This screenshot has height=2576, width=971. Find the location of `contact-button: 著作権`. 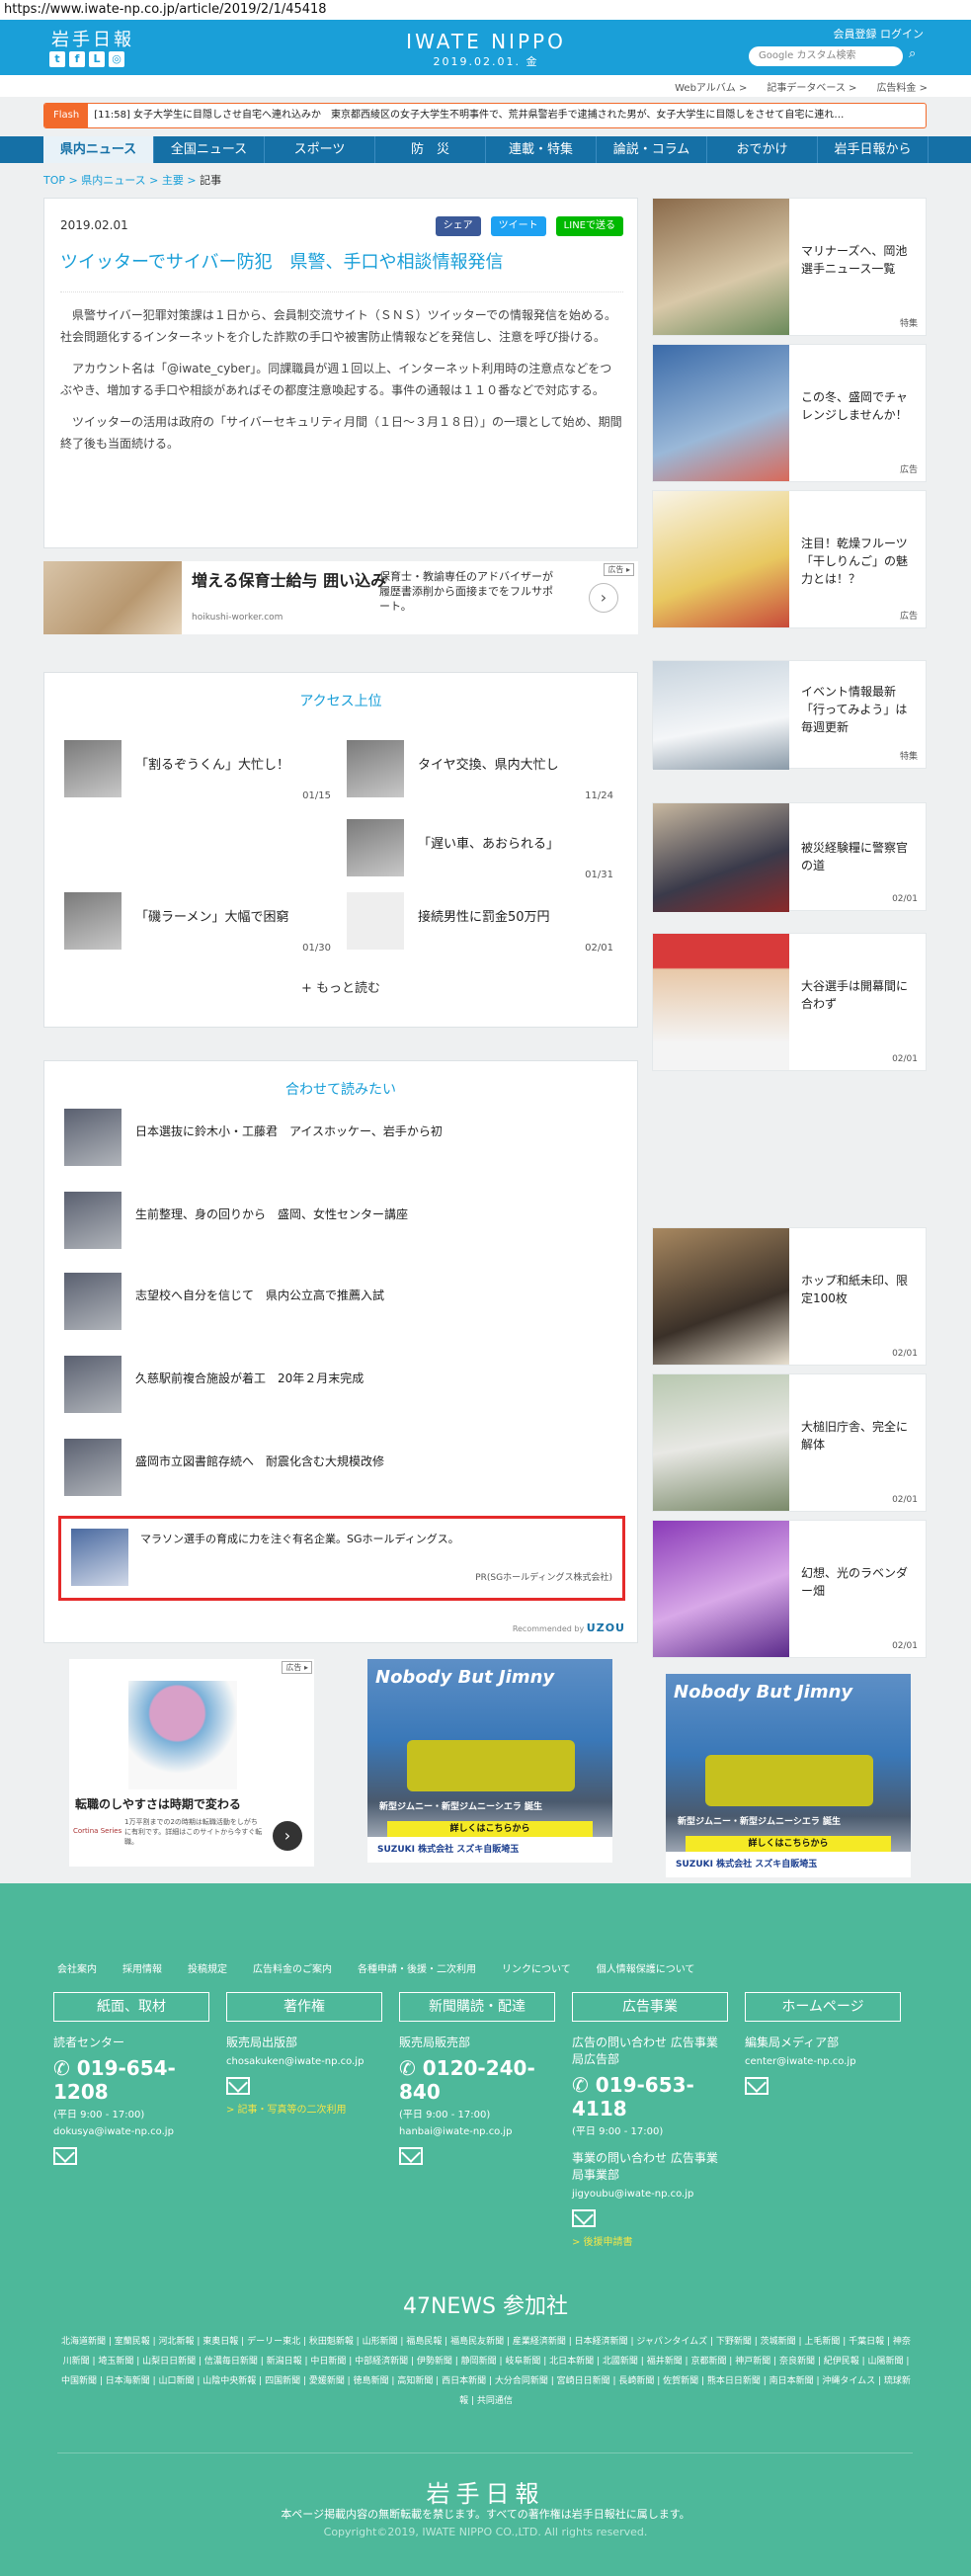

contact-button: 著作権 is located at coordinates (304, 2007).